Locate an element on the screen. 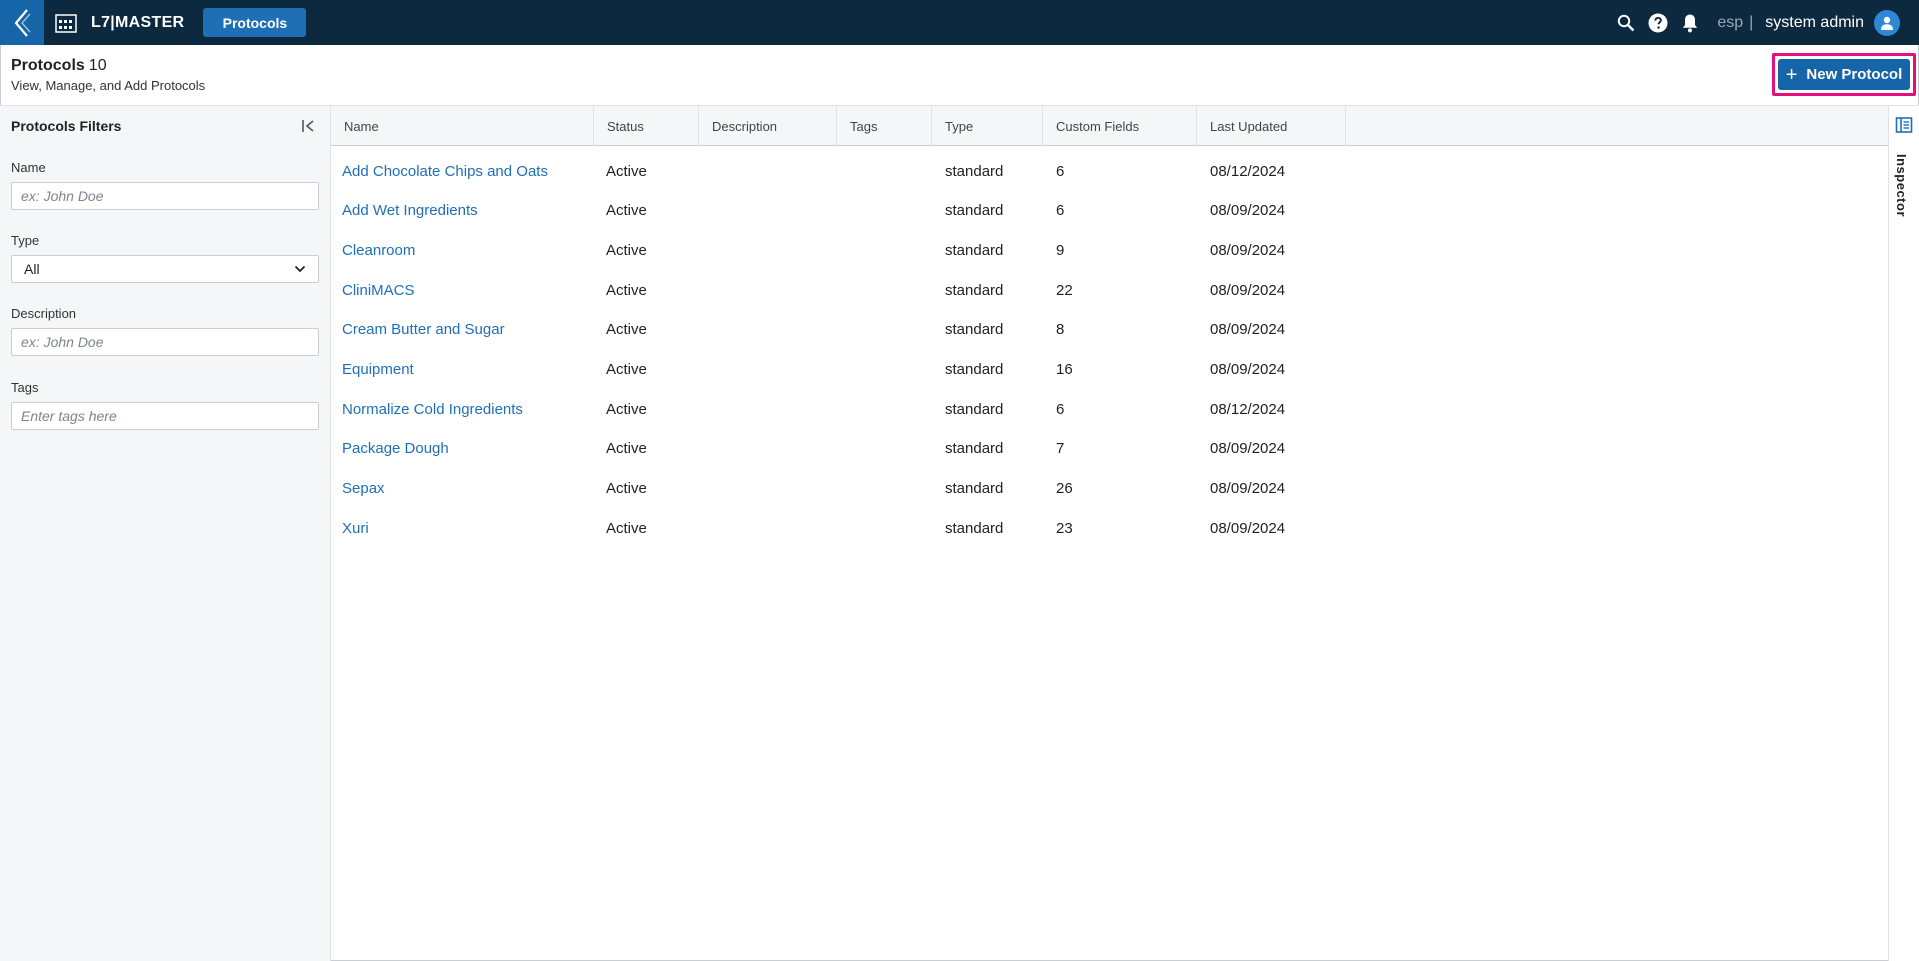  filters-title: Protocols Filters is located at coordinates (66, 126).